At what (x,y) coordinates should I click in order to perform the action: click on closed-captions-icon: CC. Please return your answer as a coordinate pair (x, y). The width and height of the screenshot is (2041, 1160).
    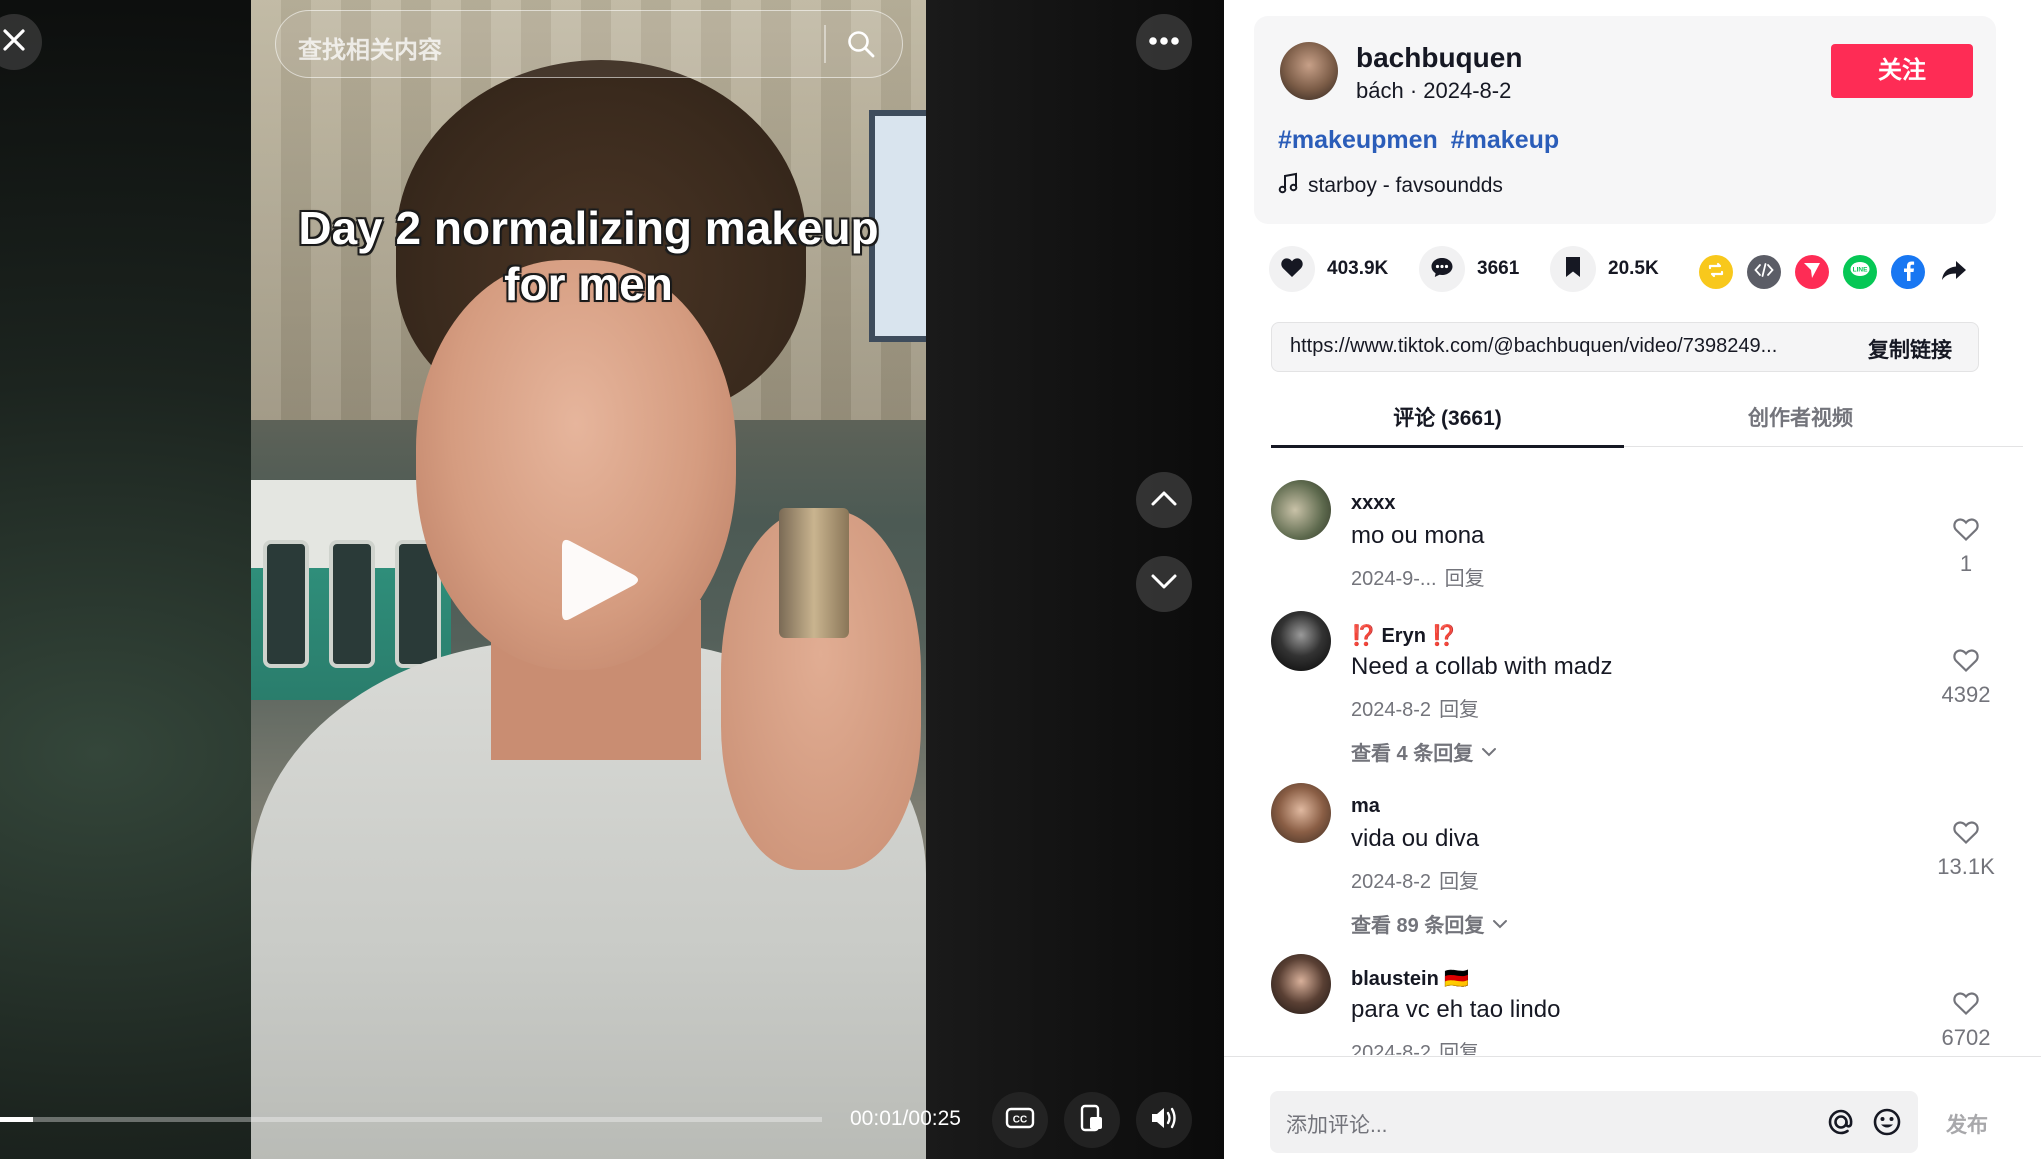
    Looking at the image, I should click on (1020, 1120).